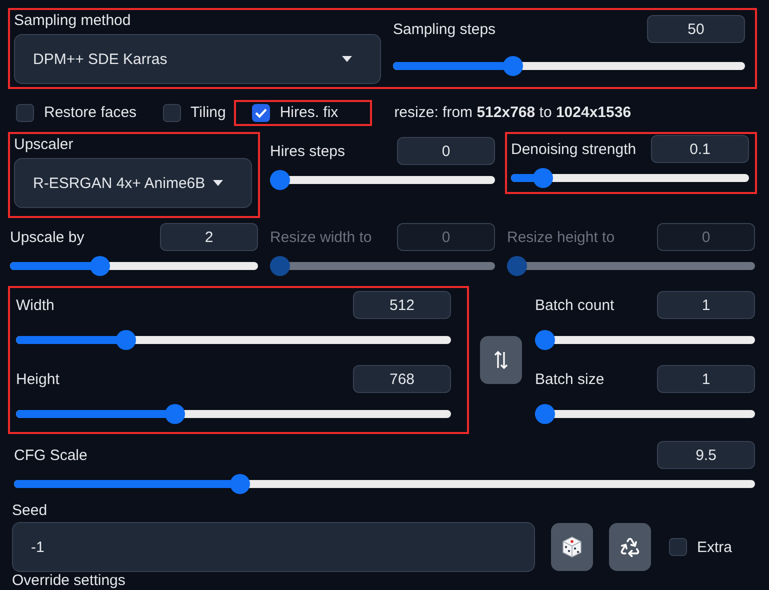  I want to click on slider-label: Resize height to, so click(561, 237).